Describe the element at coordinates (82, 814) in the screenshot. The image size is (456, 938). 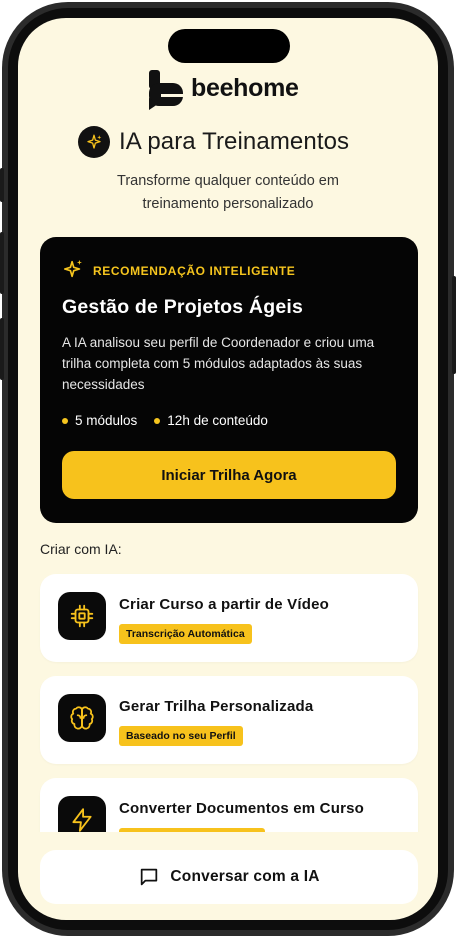
I see `lightning-icon` at that location.